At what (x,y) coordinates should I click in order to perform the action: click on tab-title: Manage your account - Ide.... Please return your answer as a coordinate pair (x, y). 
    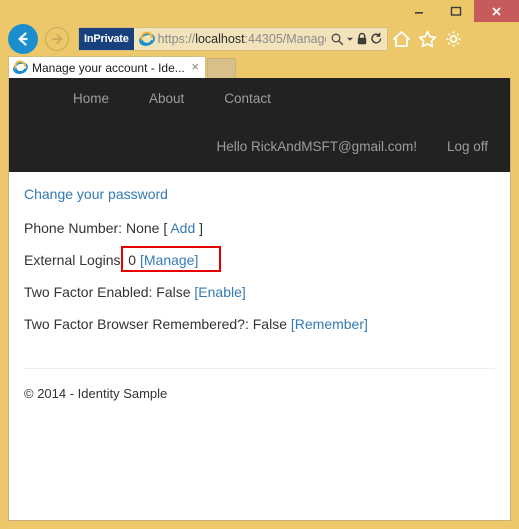
    Looking at the image, I should click on (108, 67).